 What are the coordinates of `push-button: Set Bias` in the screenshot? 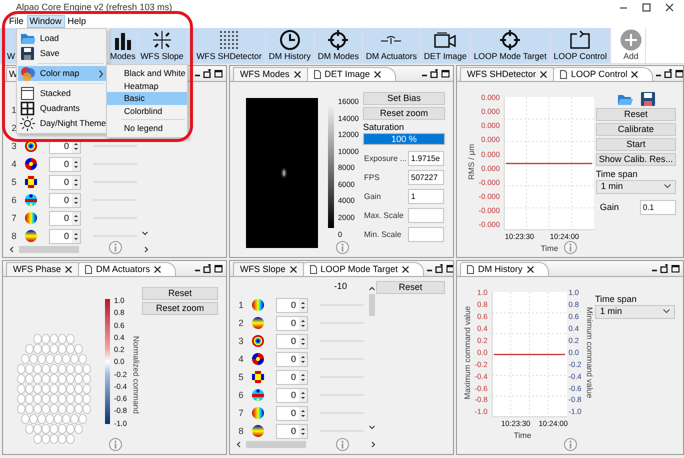 It's located at (404, 98).